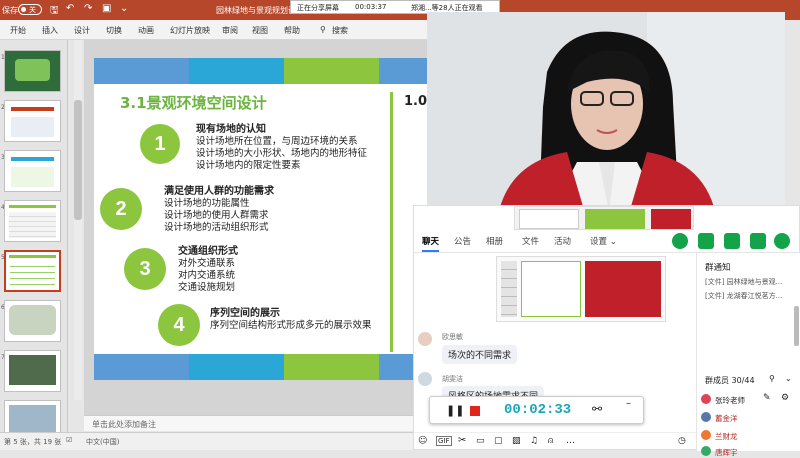 The width and height of the screenshot is (800, 458). What do you see at coordinates (160, 144) in the screenshot?
I see `section-number-1: 1` at bounding box center [160, 144].